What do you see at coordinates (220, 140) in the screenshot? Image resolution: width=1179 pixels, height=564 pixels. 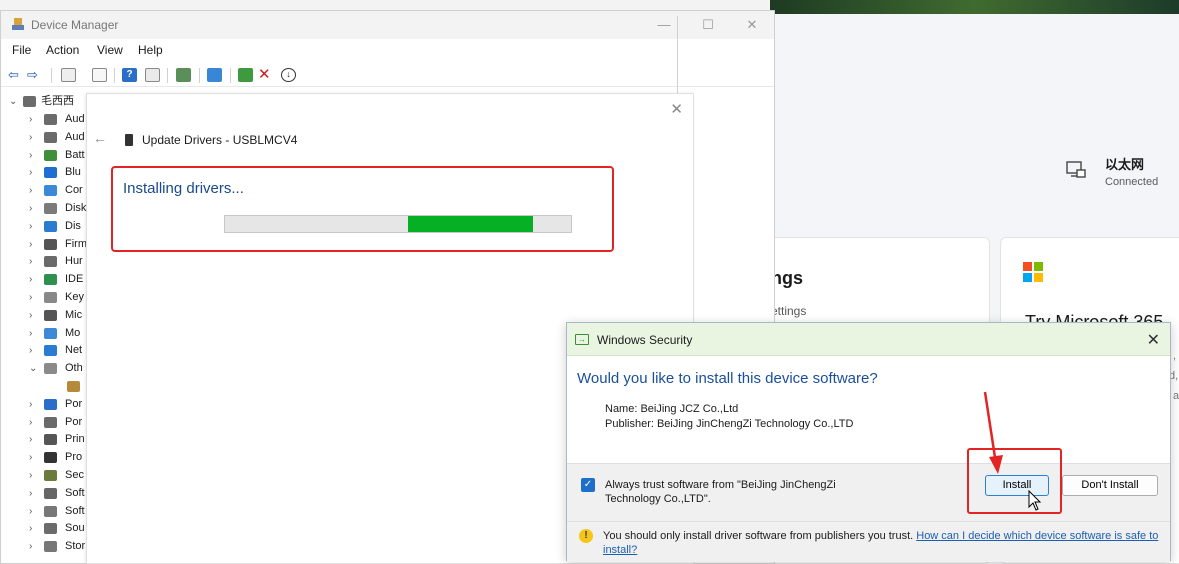 I see `update-drivers-title: Update Drivers - USBLMCV4` at bounding box center [220, 140].